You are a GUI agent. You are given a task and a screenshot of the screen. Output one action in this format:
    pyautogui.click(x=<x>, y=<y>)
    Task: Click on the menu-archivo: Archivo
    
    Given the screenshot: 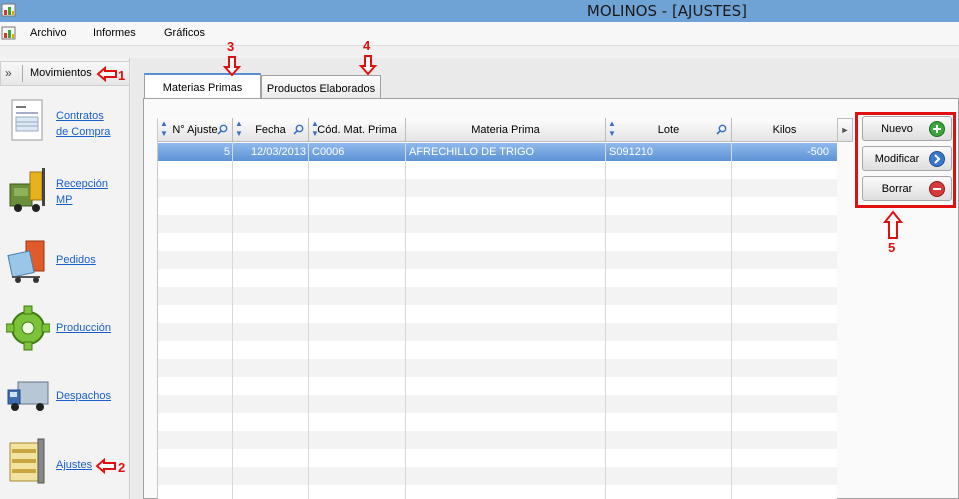 What is the action you would take?
    pyautogui.click(x=48, y=33)
    